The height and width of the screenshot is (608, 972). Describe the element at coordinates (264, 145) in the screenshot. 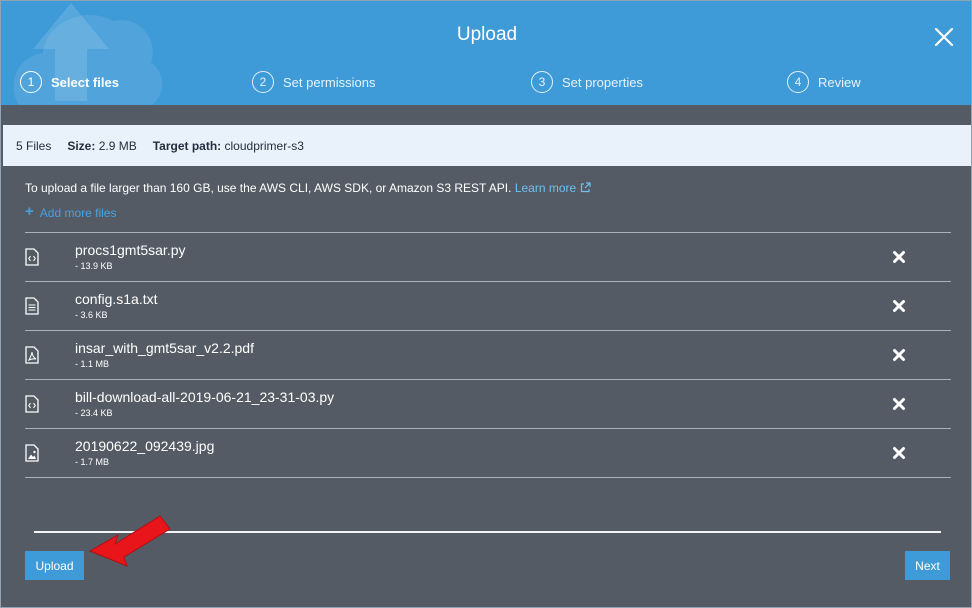

I see `target-path-value: cloudprimer-s3` at that location.